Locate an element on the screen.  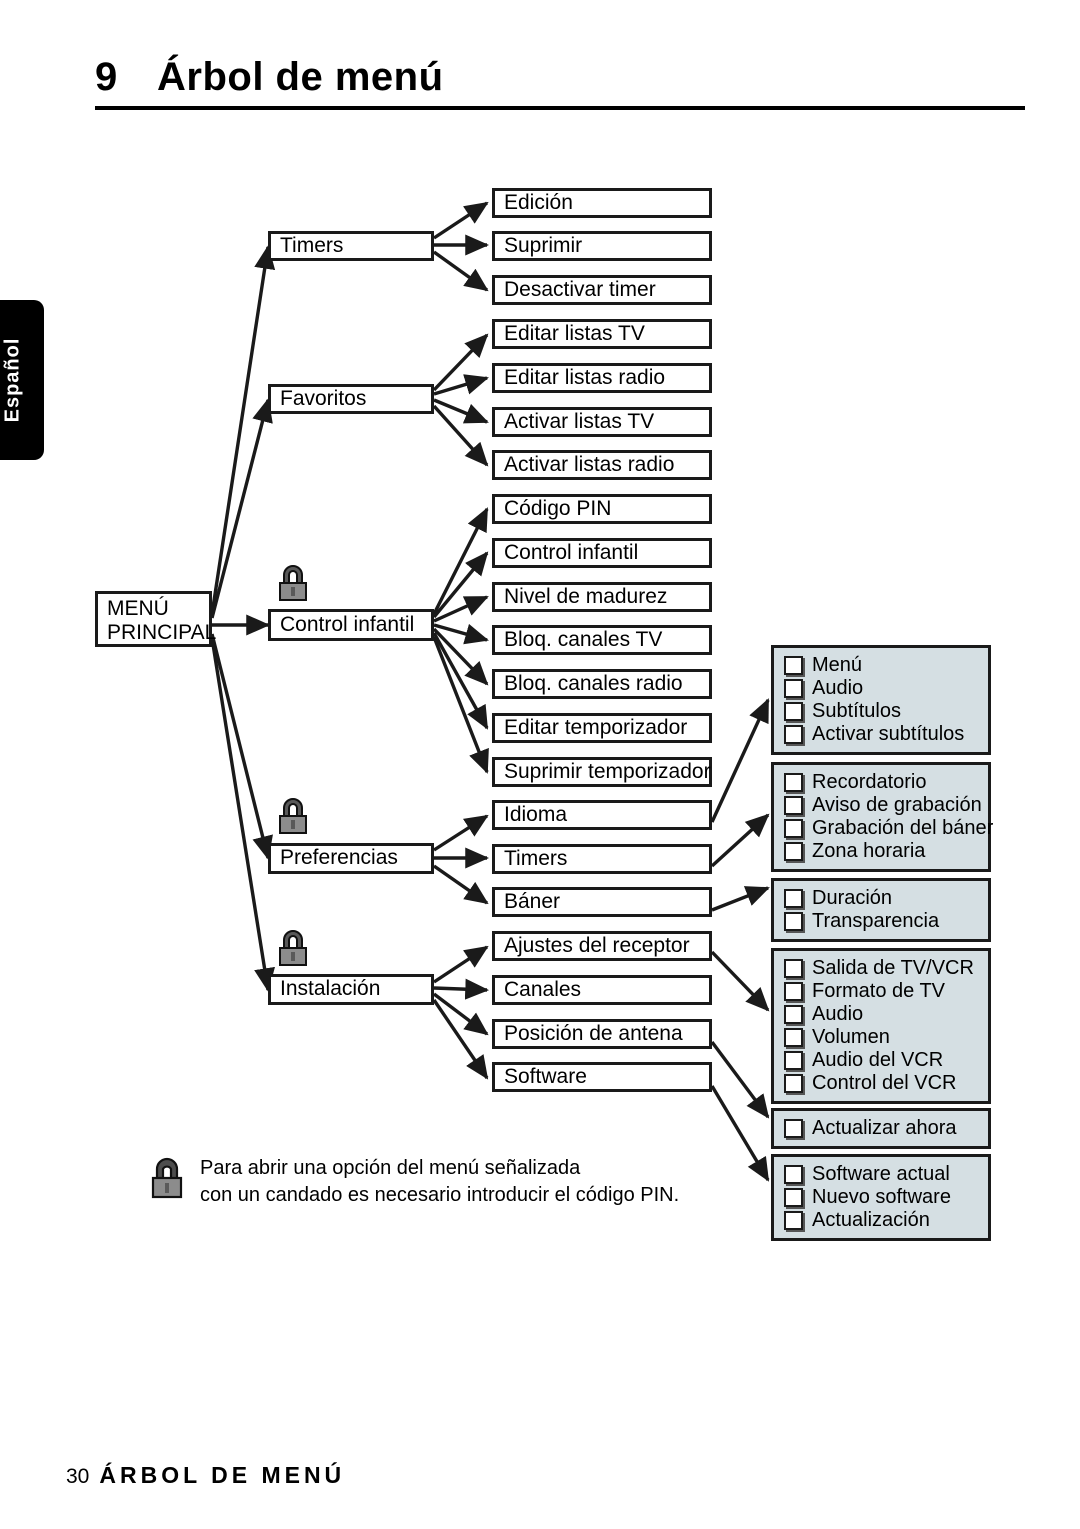
node-timers-pref: Timers is located at coordinates (602, 859).